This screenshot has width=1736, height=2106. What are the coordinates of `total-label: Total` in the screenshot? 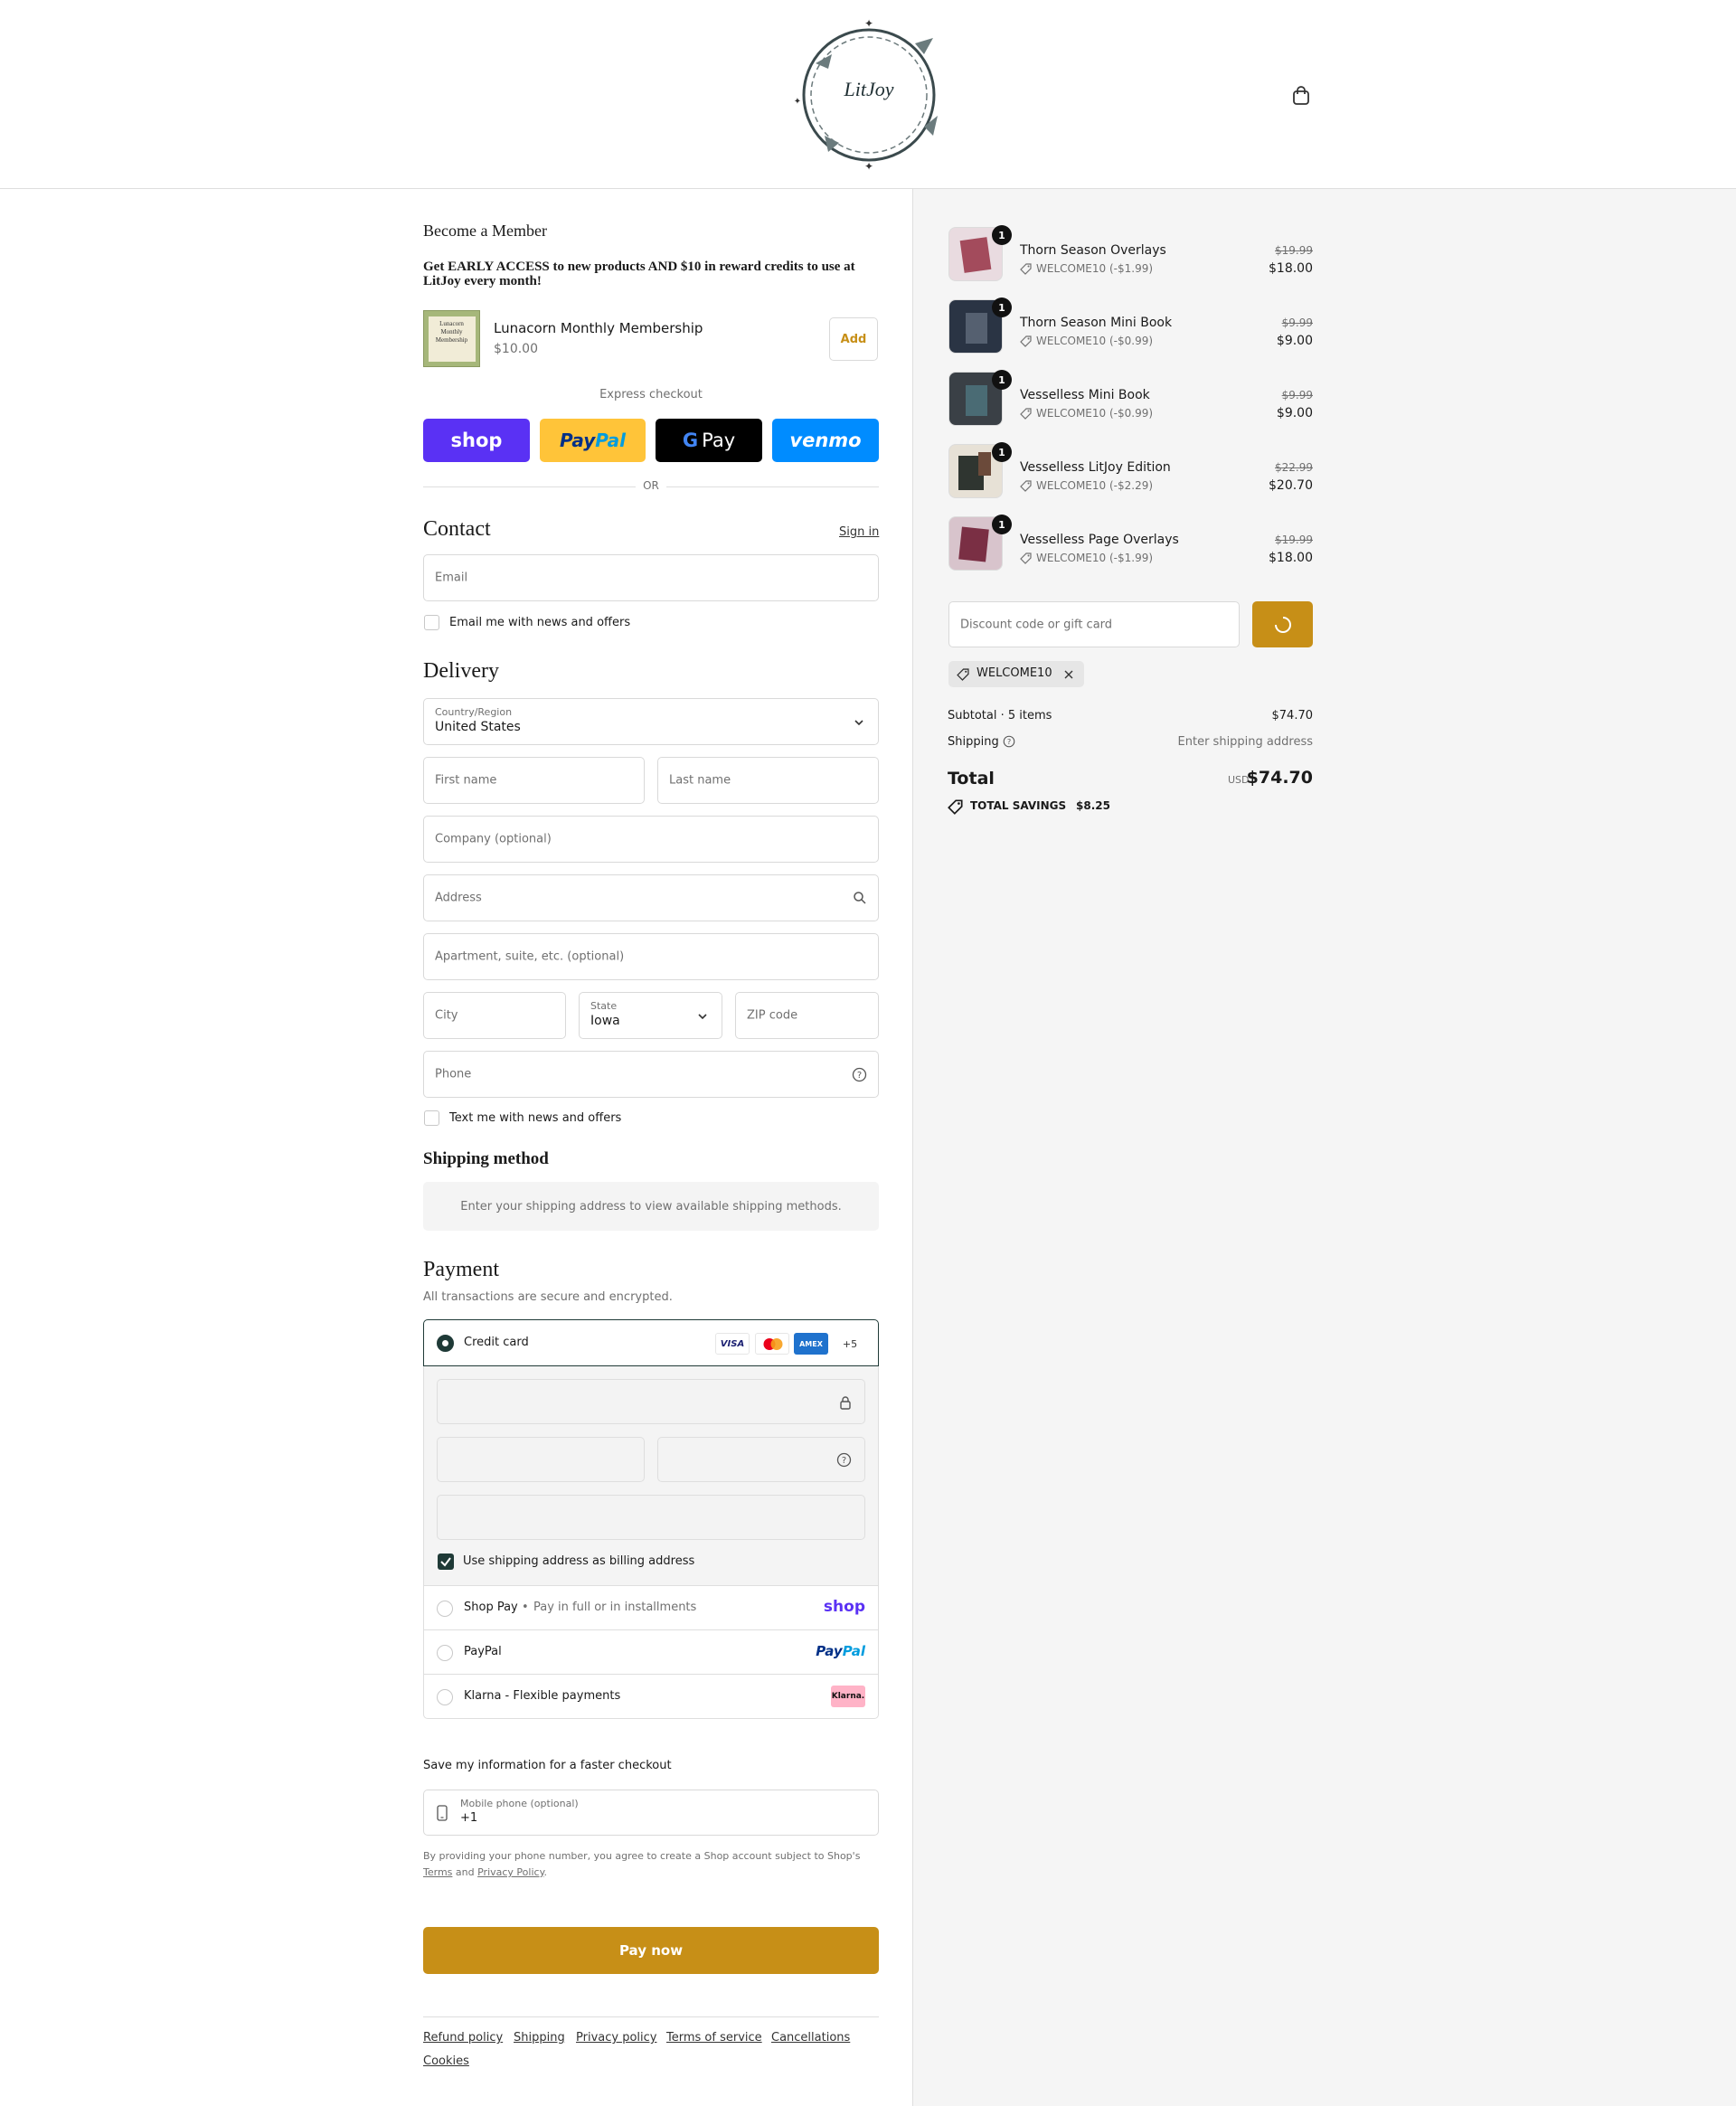 It's located at (972, 779).